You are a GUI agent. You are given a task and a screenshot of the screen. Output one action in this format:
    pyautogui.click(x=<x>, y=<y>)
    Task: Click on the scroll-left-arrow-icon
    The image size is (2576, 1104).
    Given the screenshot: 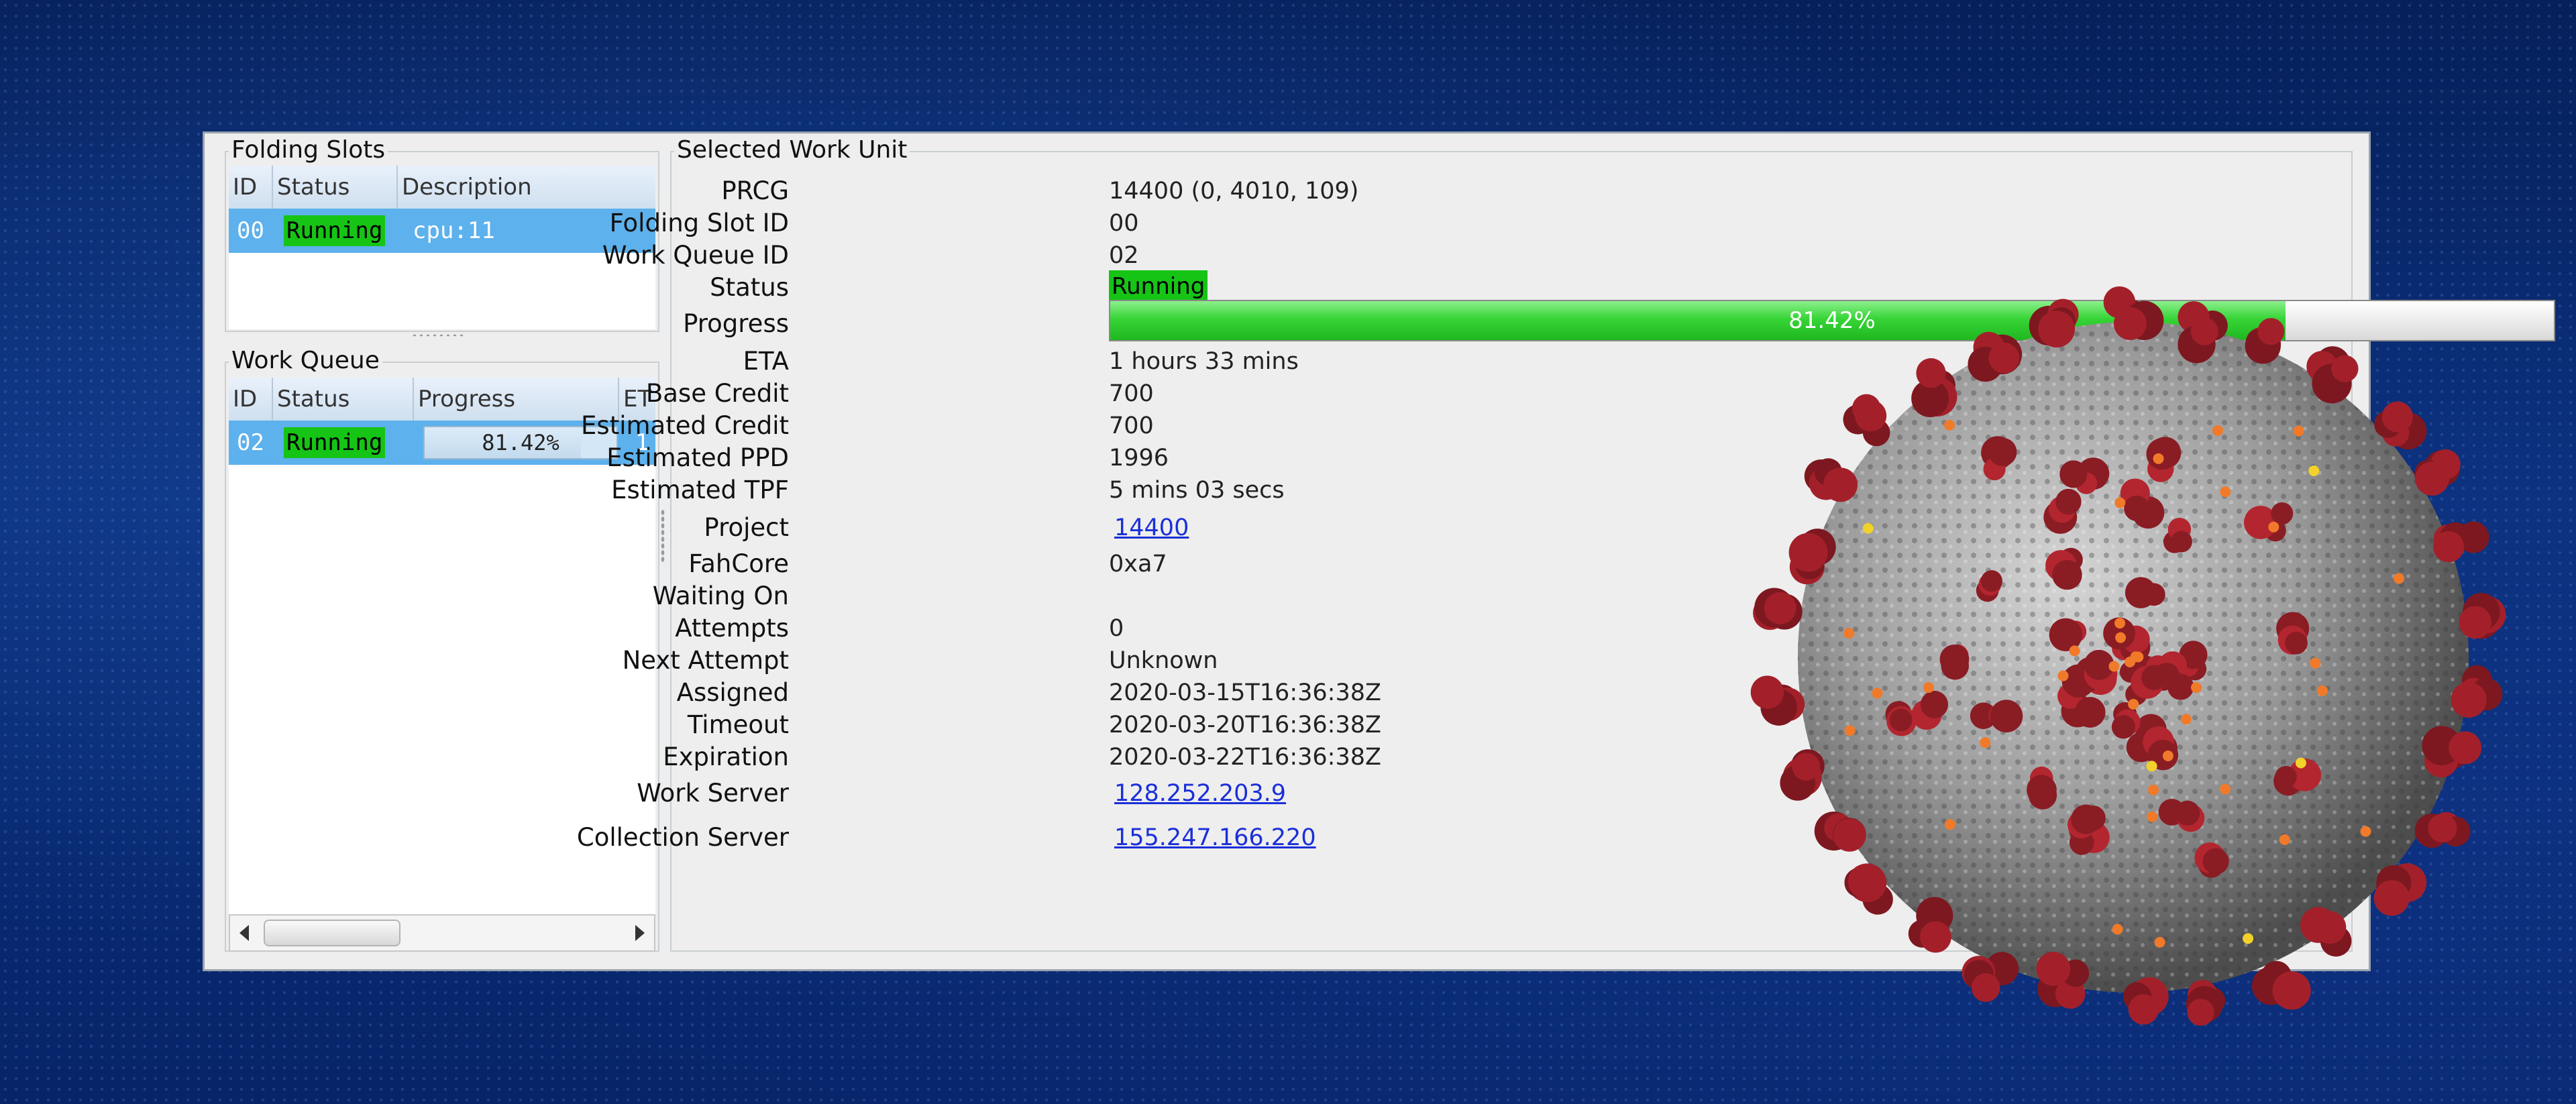 What is the action you would take?
    pyautogui.click(x=244, y=933)
    